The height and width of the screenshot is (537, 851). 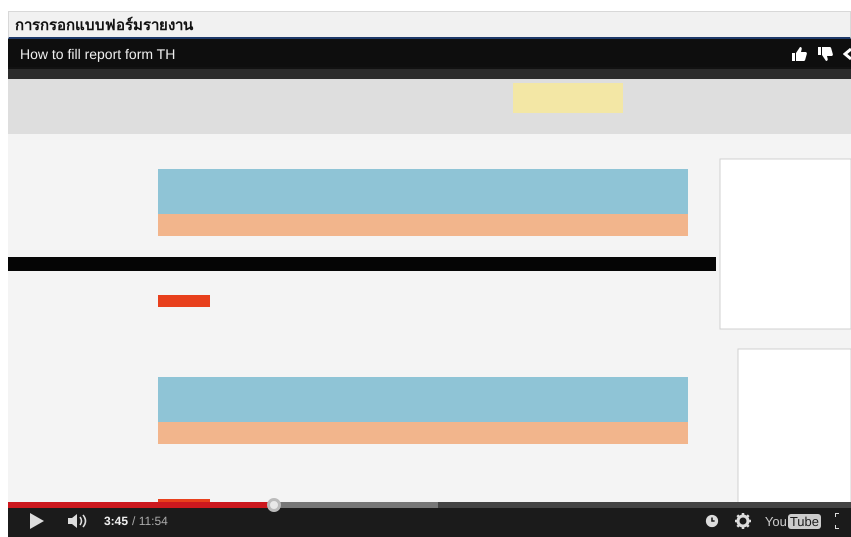 What do you see at coordinates (78, 521) in the screenshot?
I see `volume-icon` at bounding box center [78, 521].